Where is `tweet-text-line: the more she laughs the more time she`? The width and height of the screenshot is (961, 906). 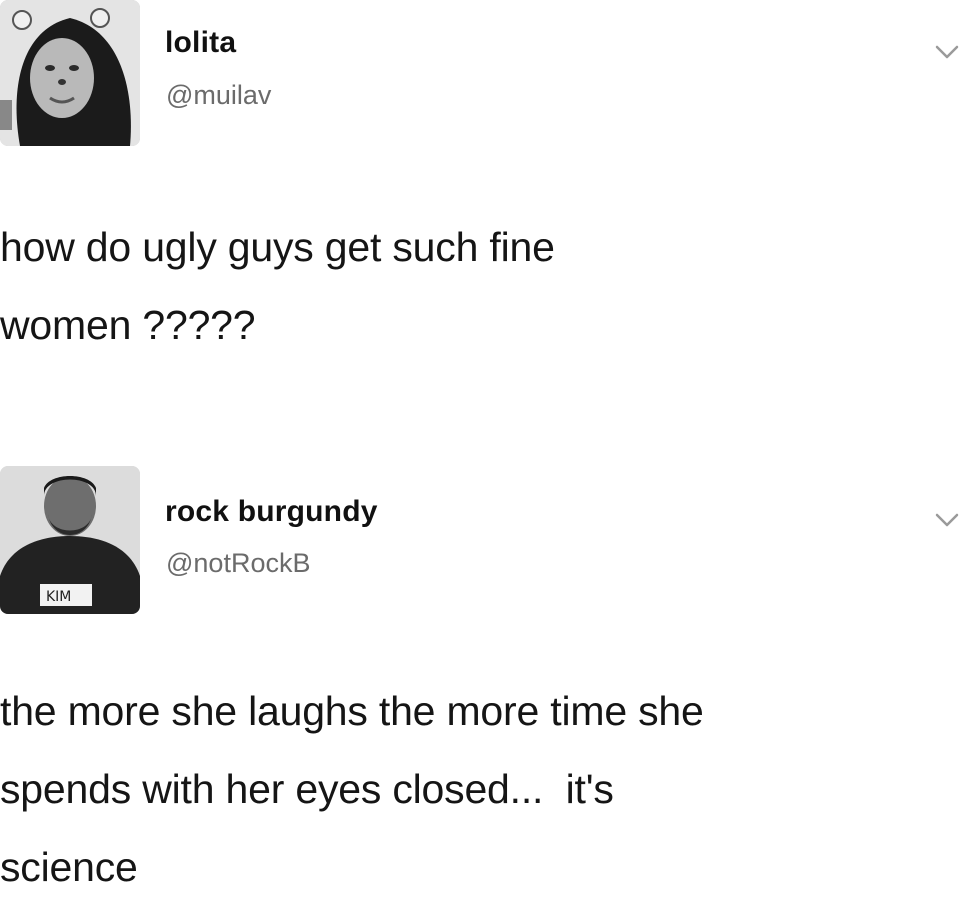 tweet-text-line: the more she laughs the more time she is located at coordinates (352, 711).